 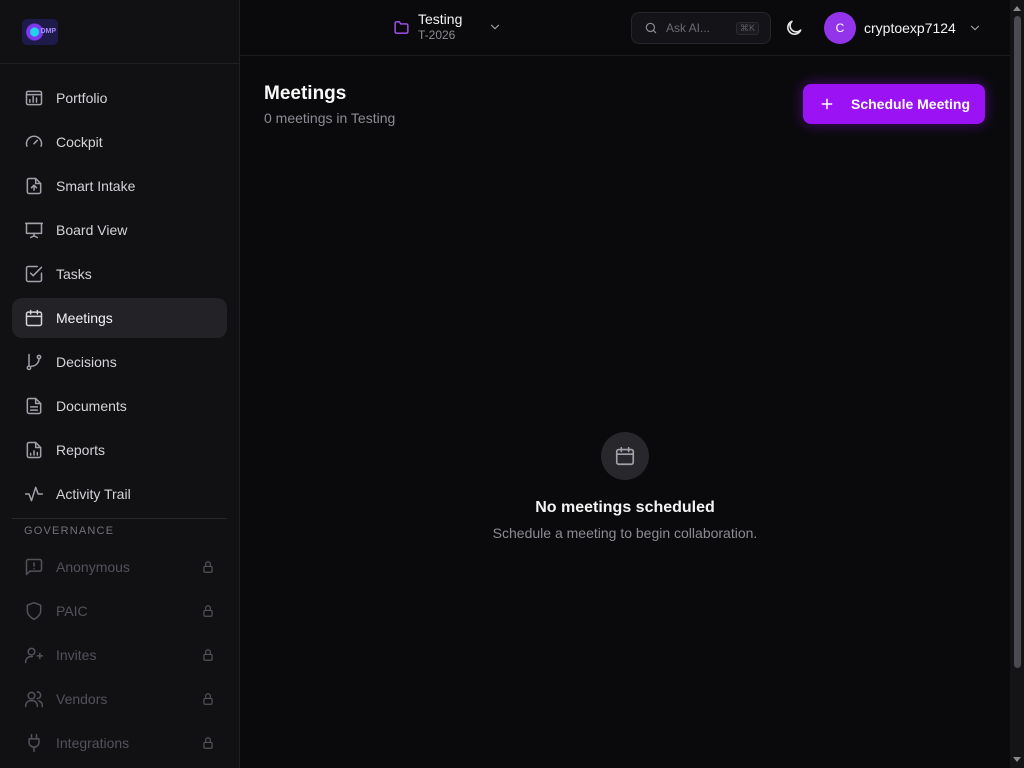 What do you see at coordinates (93, 567) in the screenshot?
I see `sidebar-item-label: Anonymous` at bounding box center [93, 567].